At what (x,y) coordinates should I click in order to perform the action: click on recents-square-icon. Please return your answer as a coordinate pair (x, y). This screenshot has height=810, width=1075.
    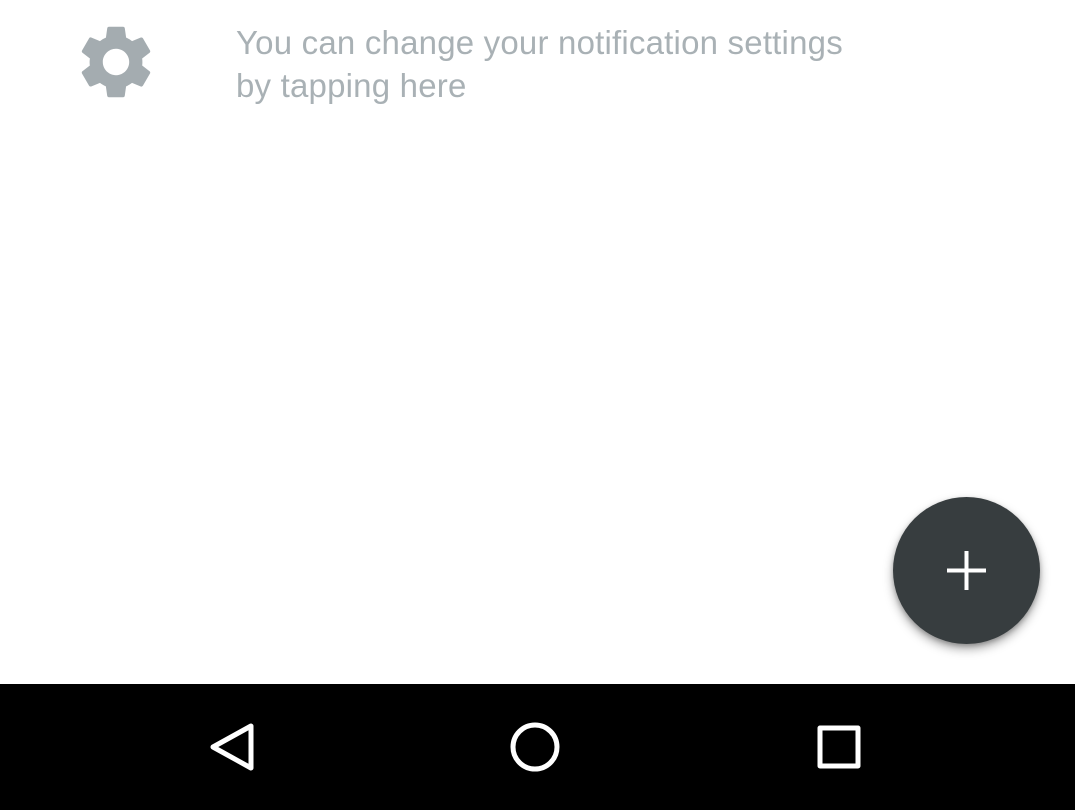
    Looking at the image, I should click on (839, 747).